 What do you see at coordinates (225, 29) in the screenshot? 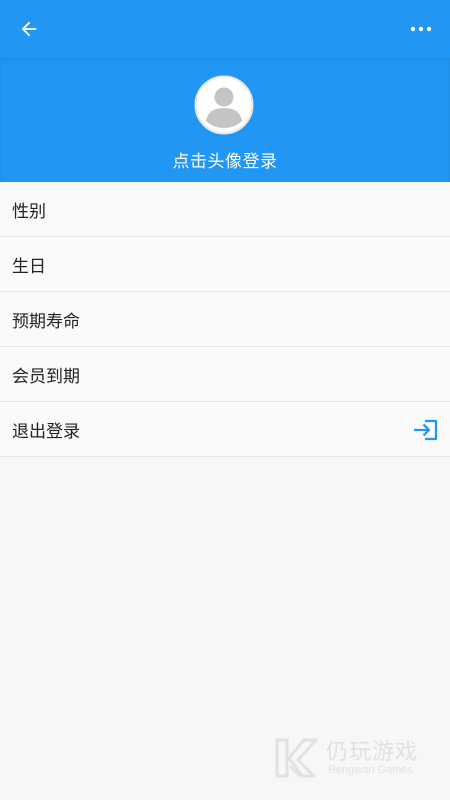
I see `app-bar` at bounding box center [225, 29].